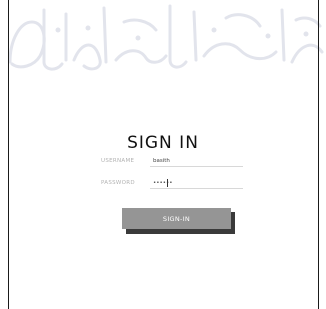 The image size is (326, 309). What do you see at coordinates (196, 183) in the screenshot?
I see `password-input` at bounding box center [196, 183].